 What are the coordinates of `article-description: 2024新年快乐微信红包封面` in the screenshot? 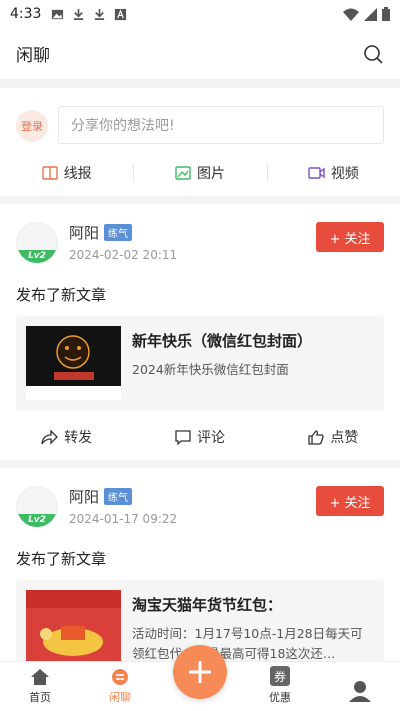 It's located at (210, 369).